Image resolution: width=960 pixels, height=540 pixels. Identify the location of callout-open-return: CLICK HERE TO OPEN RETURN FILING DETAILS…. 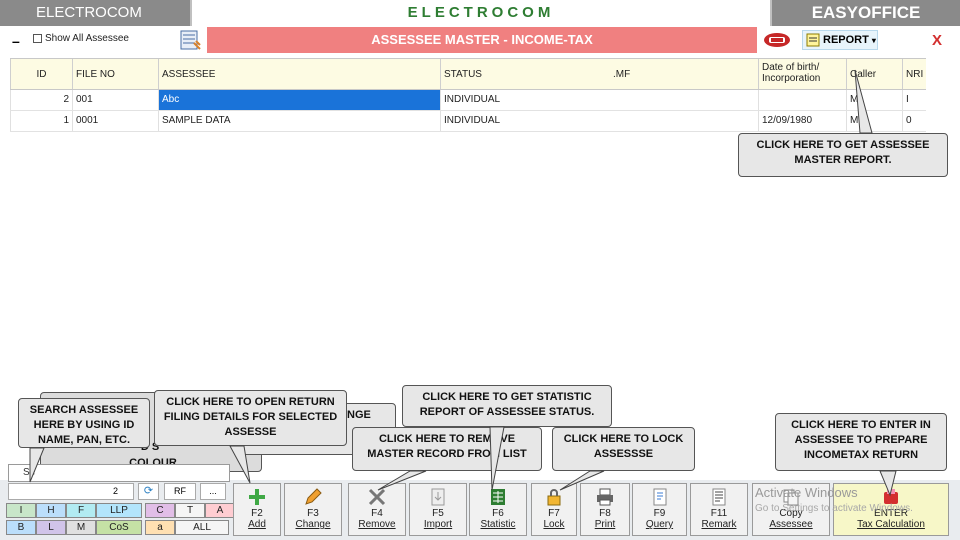
(250, 418).